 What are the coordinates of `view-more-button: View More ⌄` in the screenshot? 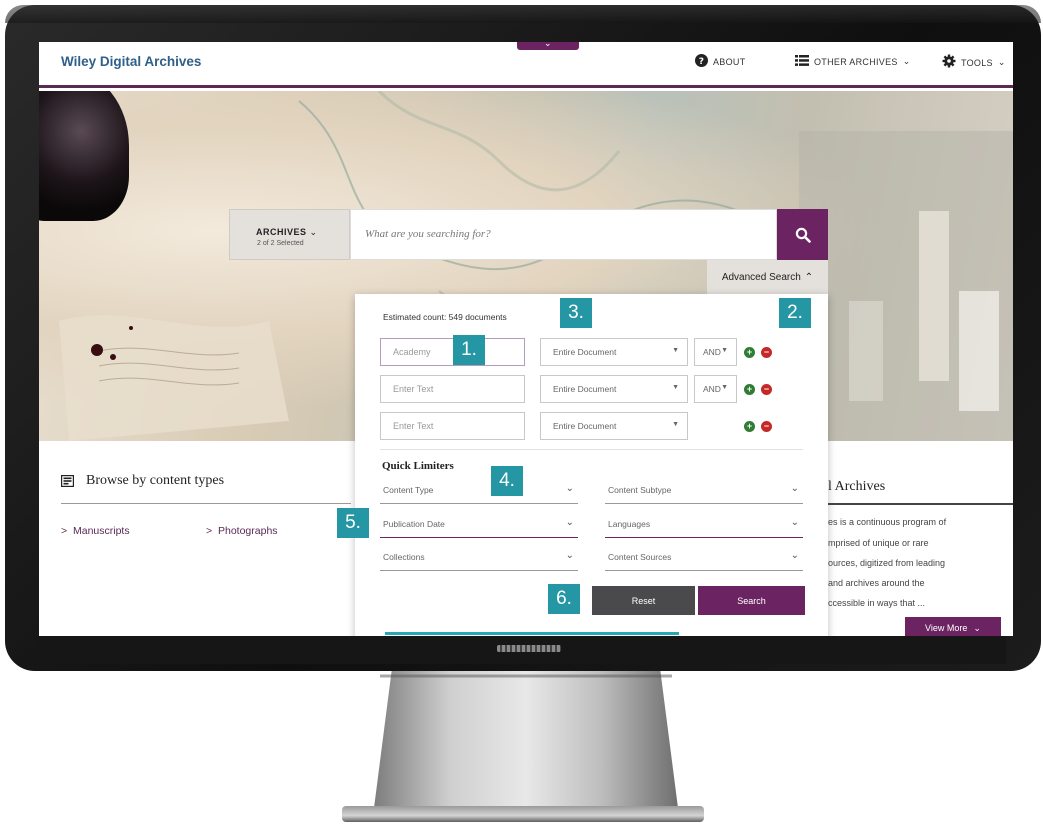 It's located at (953, 626).